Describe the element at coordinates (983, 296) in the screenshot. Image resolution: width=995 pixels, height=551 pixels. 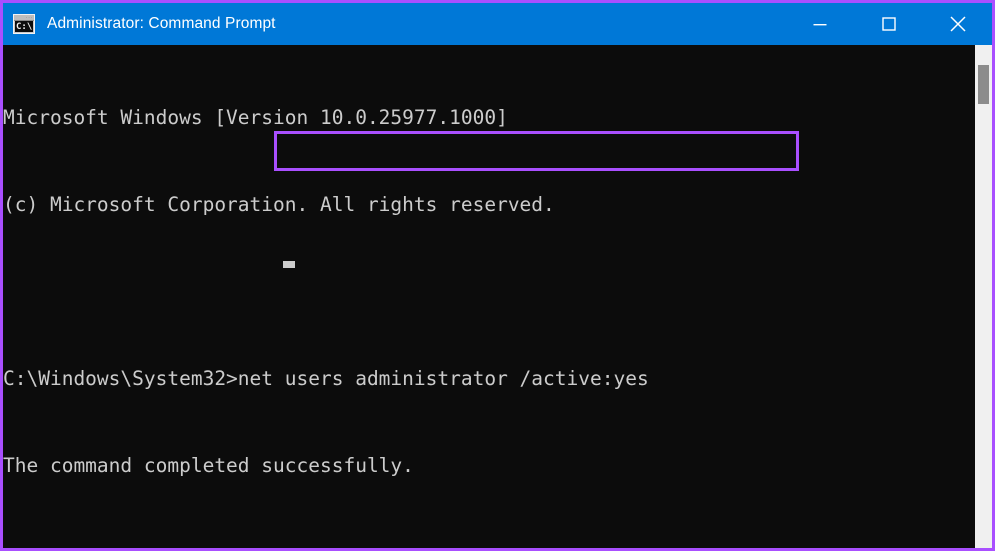
I see `vertical-scrollbar` at that location.